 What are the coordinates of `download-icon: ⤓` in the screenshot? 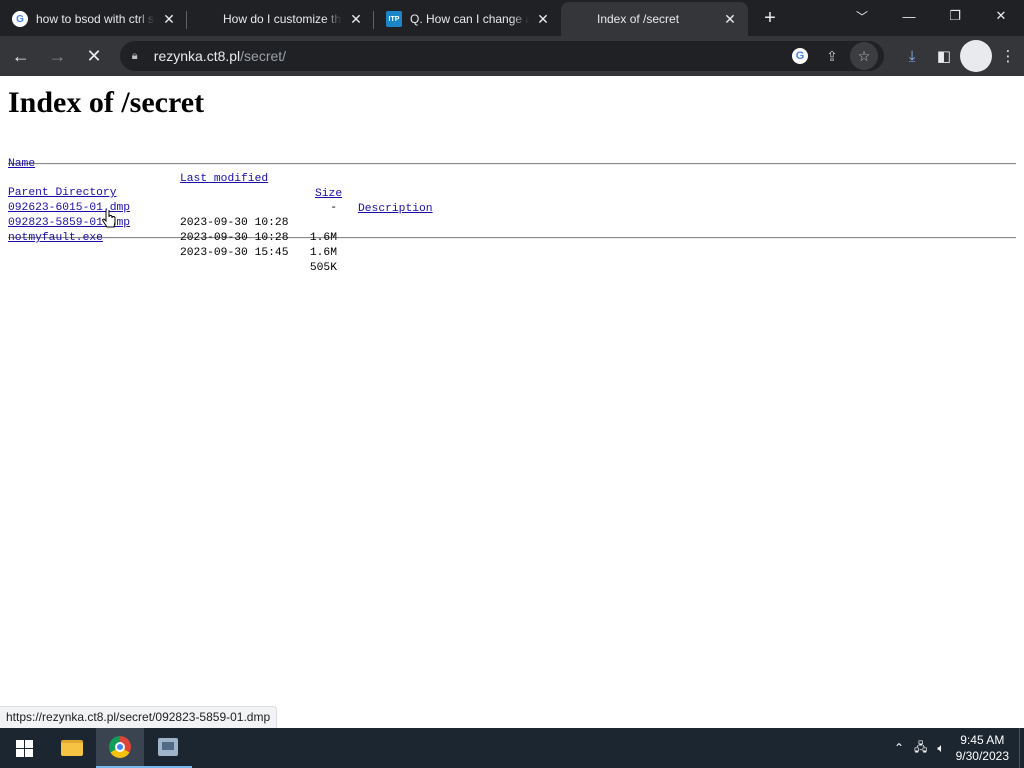 It's located at (912, 56).